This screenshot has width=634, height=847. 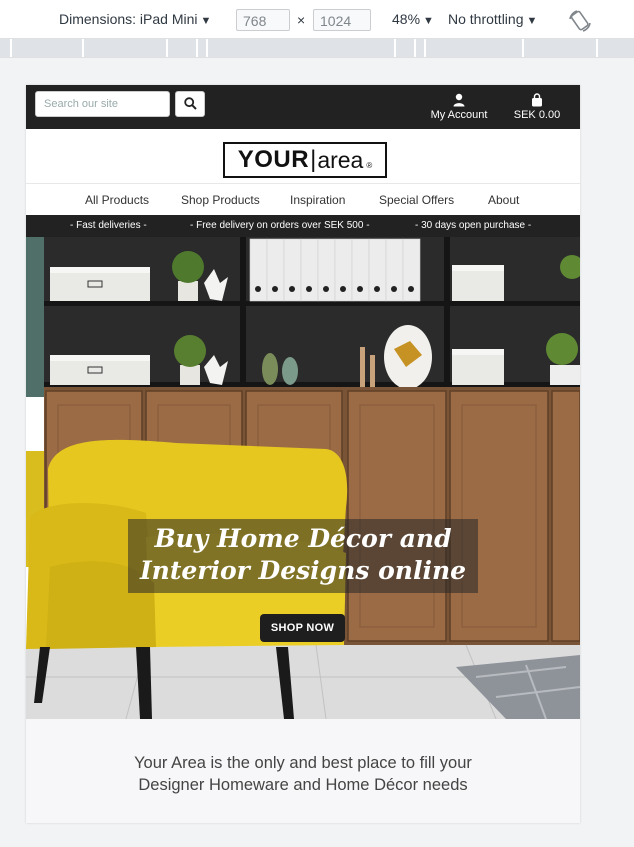 What do you see at coordinates (220, 200) in the screenshot?
I see `nav-shop-products: Shop Products` at bounding box center [220, 200].